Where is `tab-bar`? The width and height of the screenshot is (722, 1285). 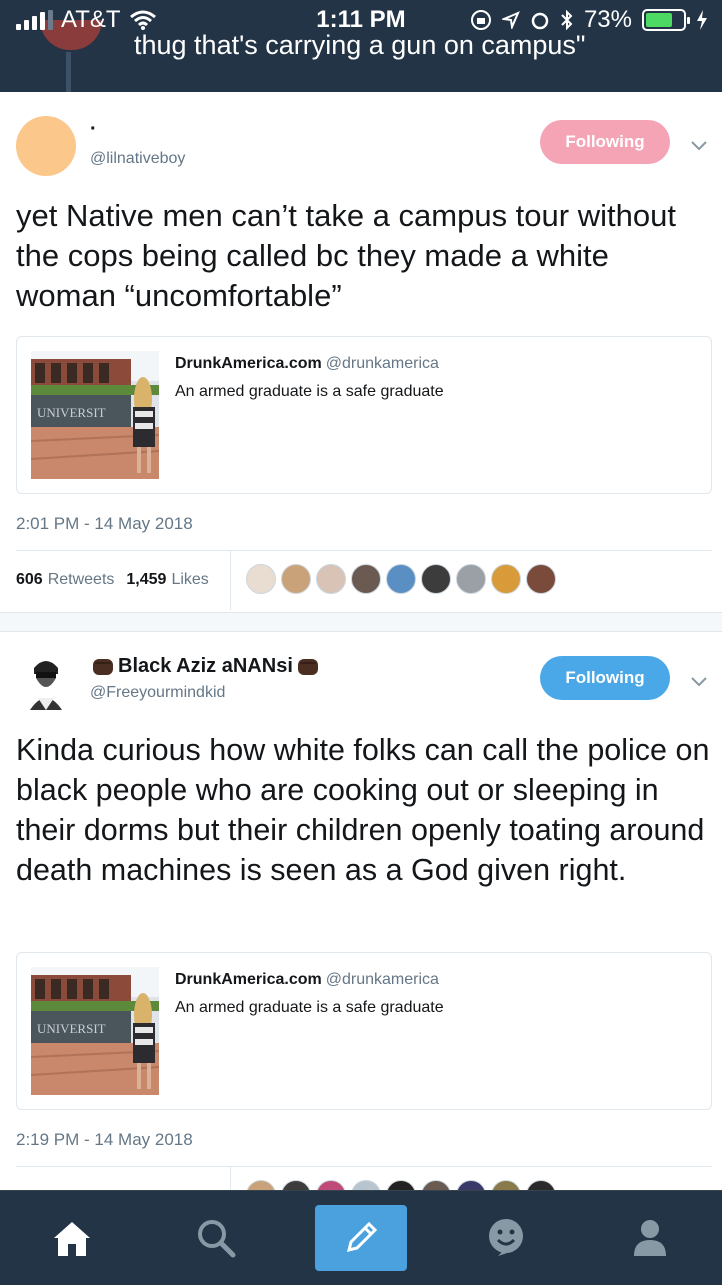
tab-bar is located at coordinates (361, 1237).